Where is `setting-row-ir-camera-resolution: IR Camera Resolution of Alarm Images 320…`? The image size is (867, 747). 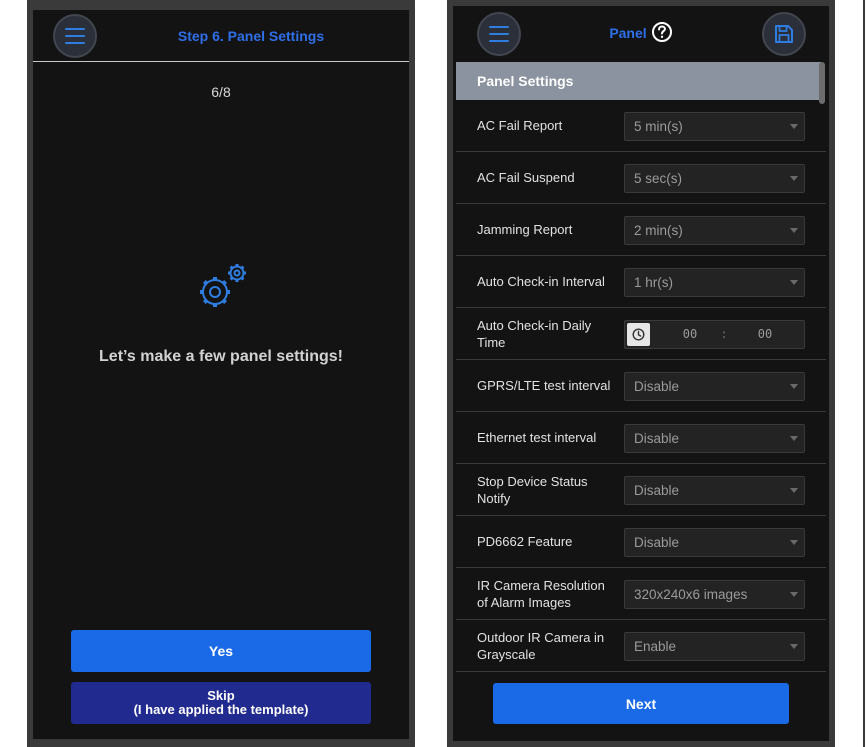 setting-row-ir-camera-resolution: IR Camera Resolution of Alarm Images 320… is located at coordinates (641, 594).